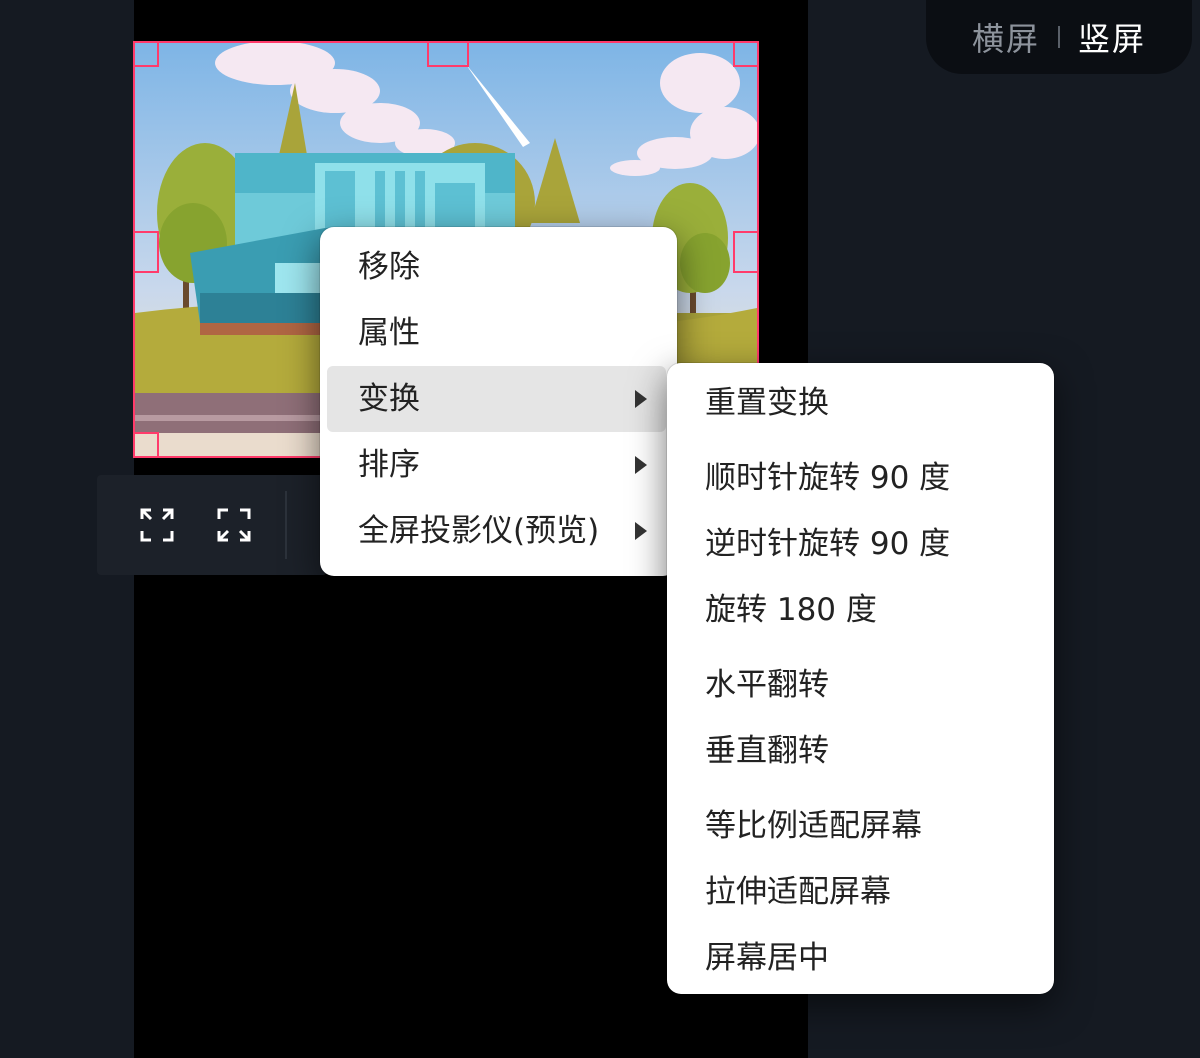  I want to click on menu-item-transform: 变换, so click(496, 399).